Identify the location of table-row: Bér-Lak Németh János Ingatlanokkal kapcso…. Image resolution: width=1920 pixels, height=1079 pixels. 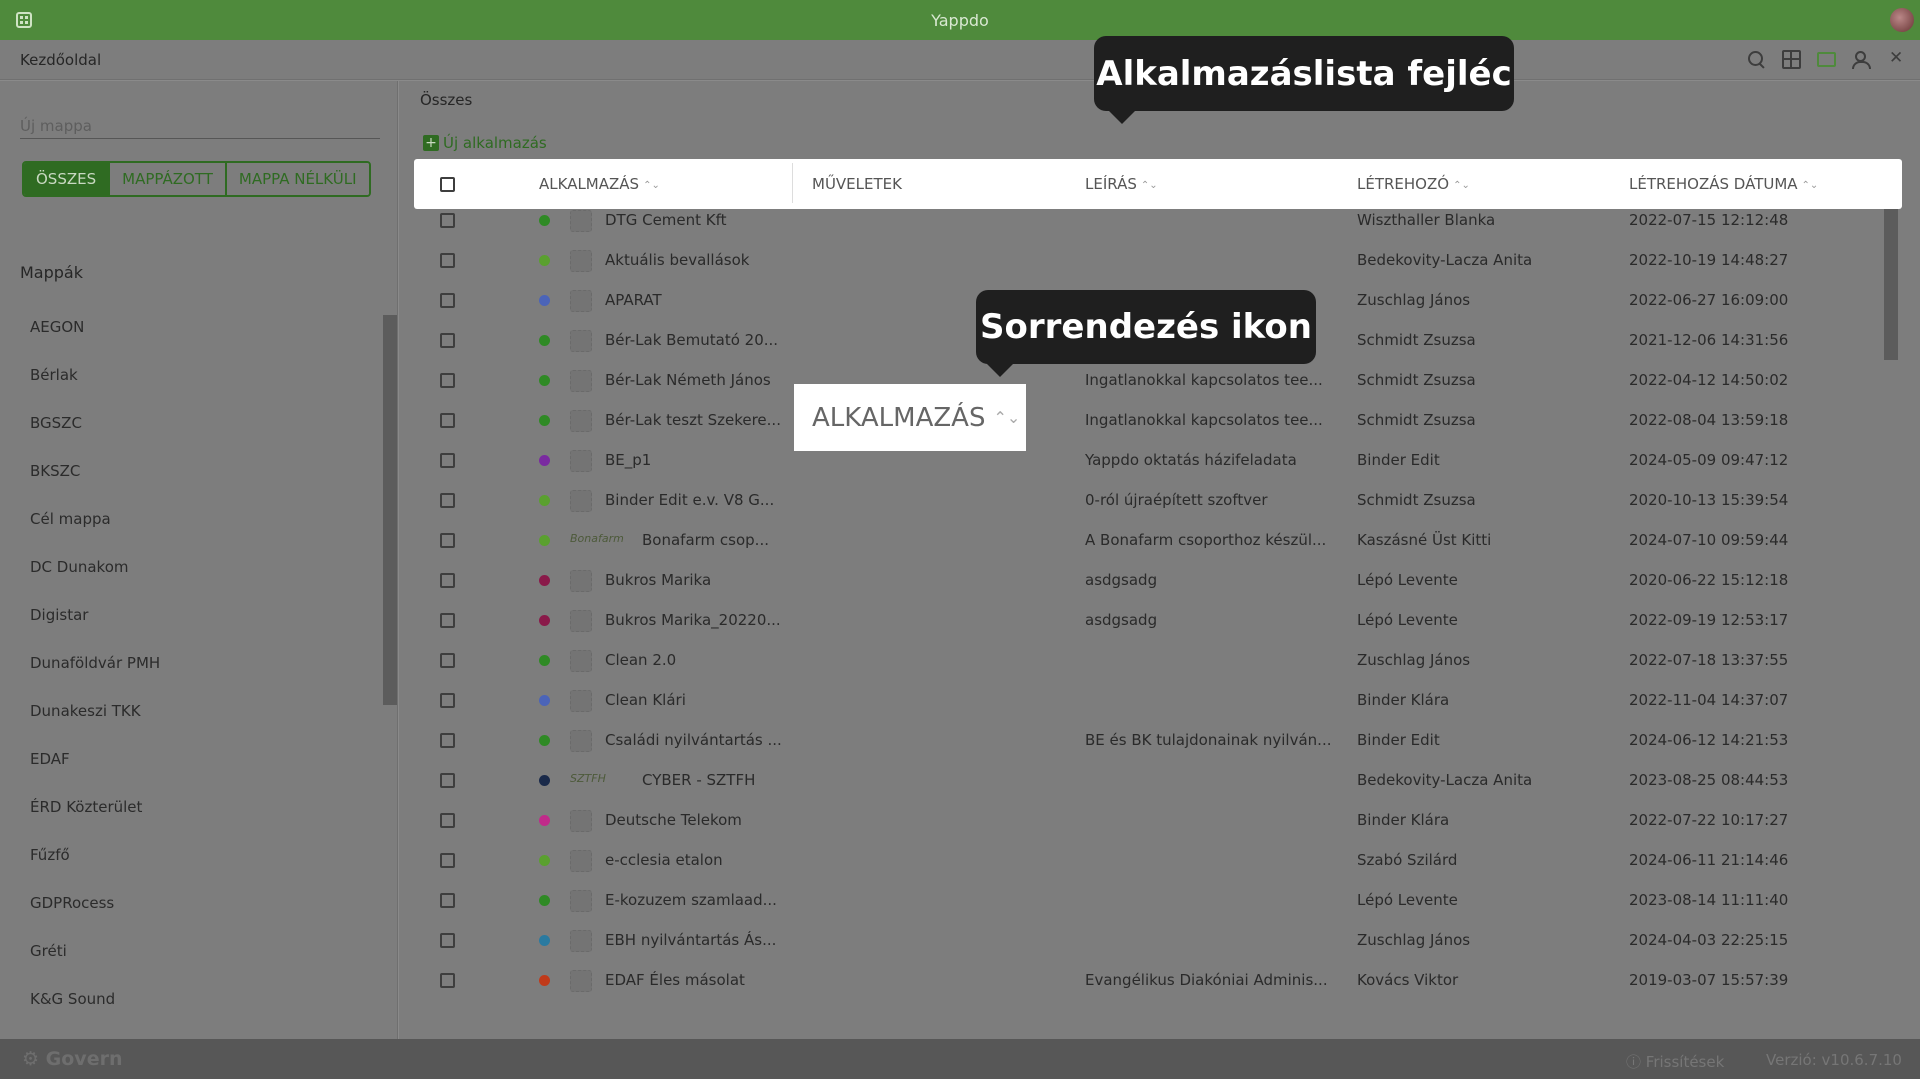
(1151, 381).